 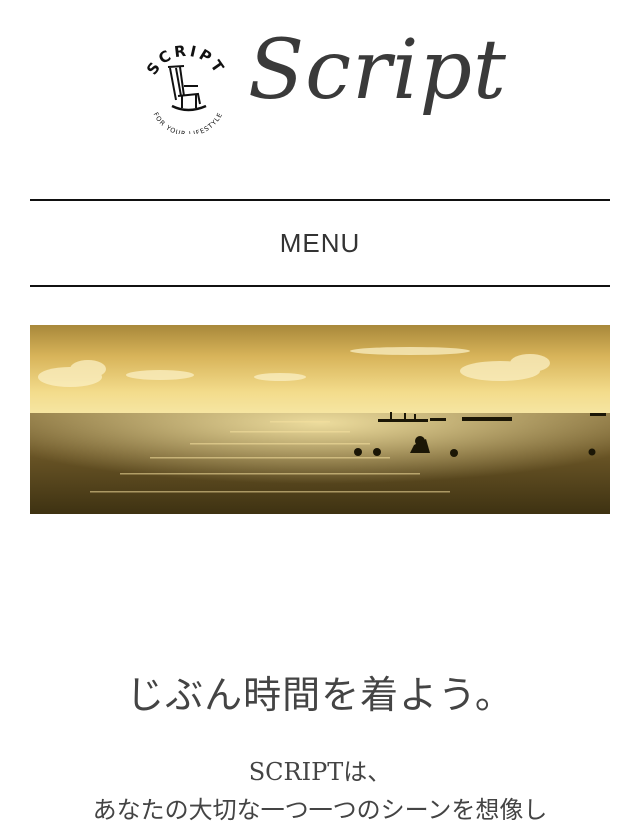 I want to click on emblem-top-text: SCRIPT, so click(x=184, y=59).